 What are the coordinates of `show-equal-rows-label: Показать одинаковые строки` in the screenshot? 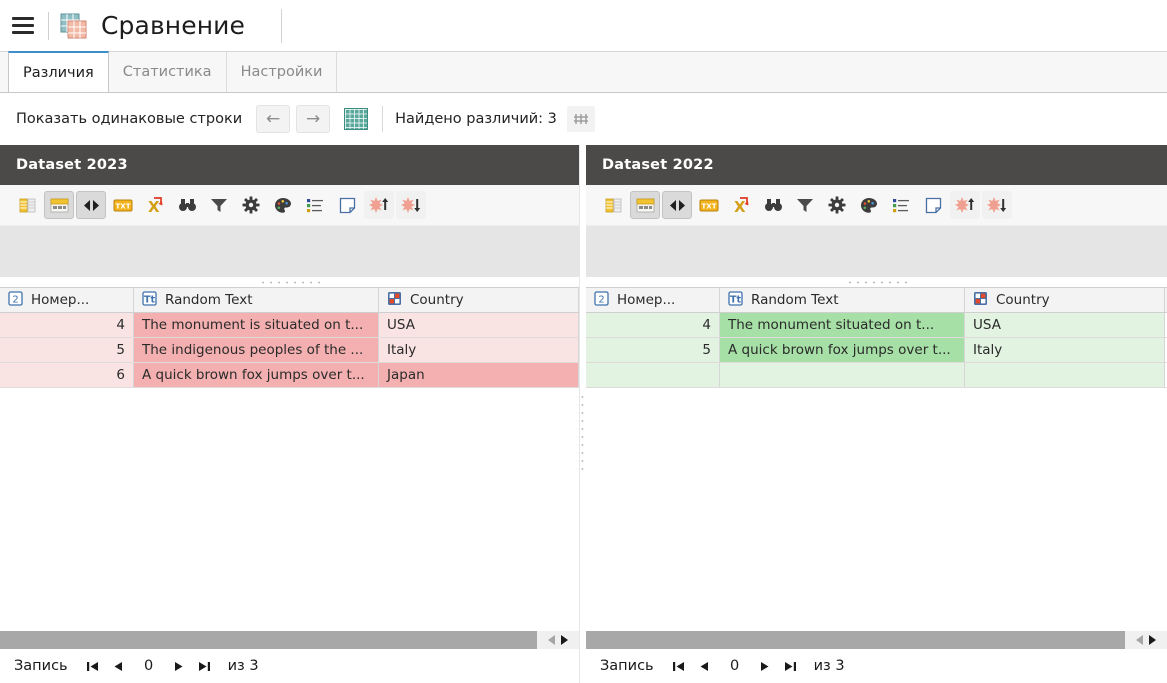 It's located at (129, 119).